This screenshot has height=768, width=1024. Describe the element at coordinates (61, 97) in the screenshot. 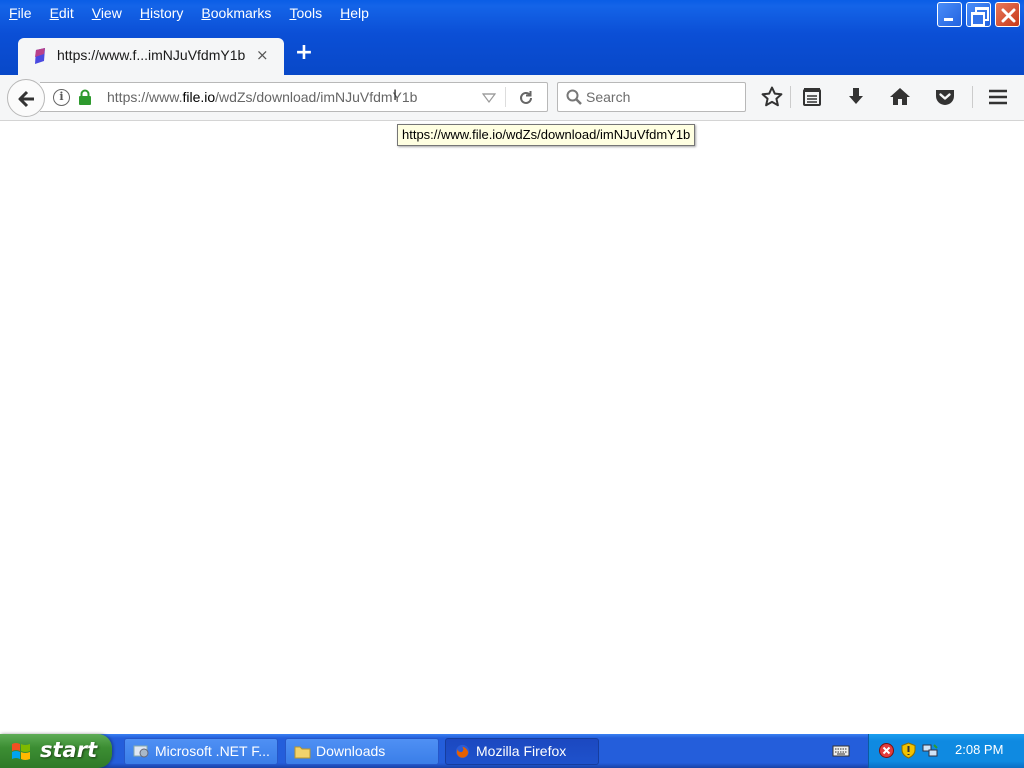

I see `site-info-icon: i` at that location.